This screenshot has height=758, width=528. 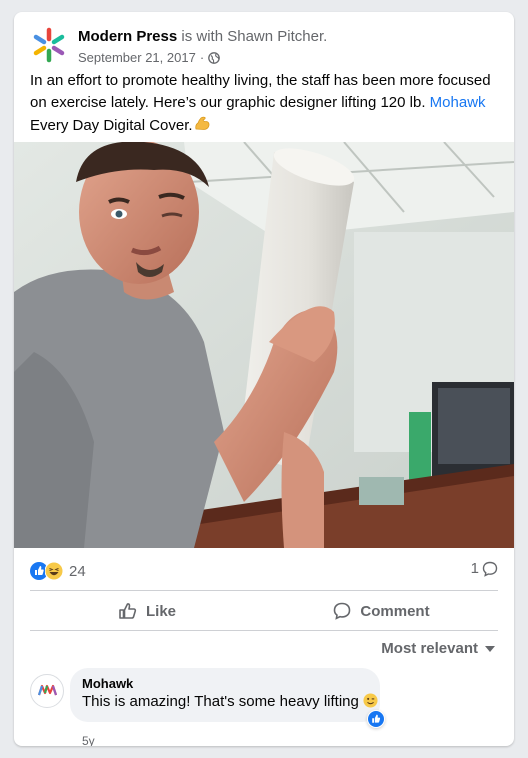 I want to click on modern-press-logo-icon, so click(x=49, y=45).